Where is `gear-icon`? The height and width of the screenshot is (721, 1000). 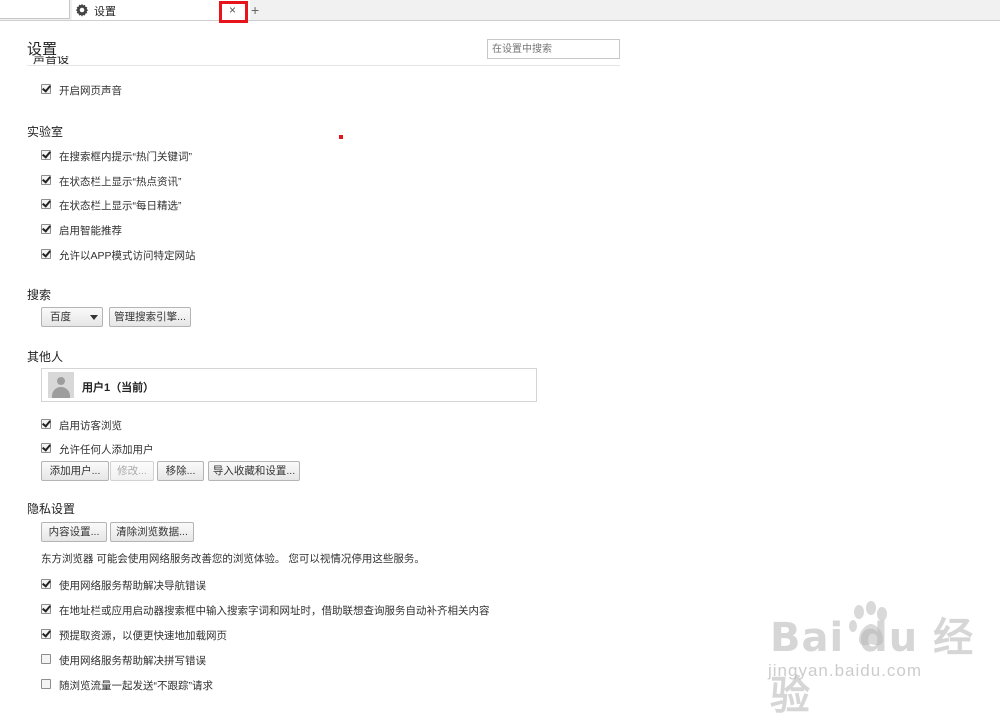 gear-icon is located at coordinates (82, 10).